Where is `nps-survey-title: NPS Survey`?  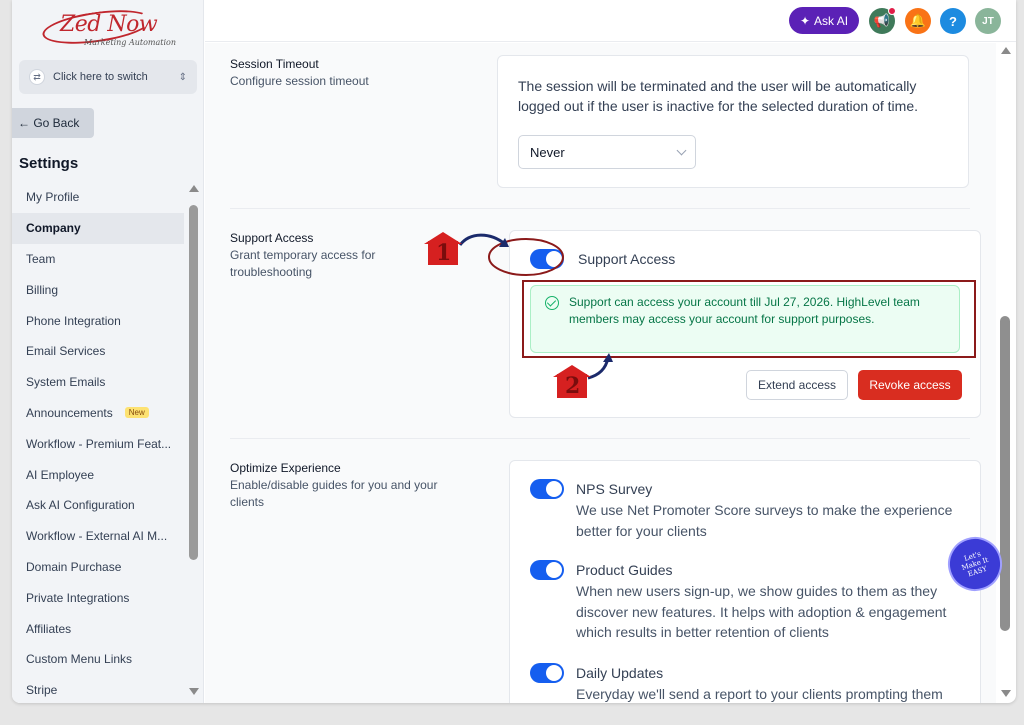 nps-survey-title: NPS Survey is located at coordinates (614, 489).